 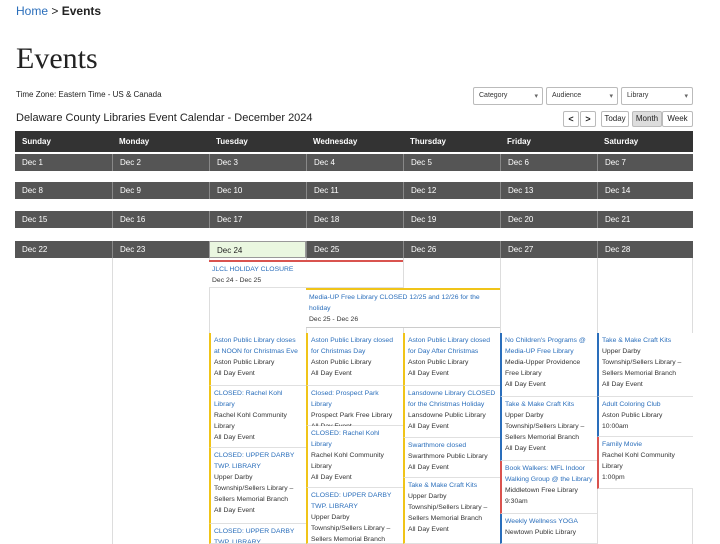 What do you see at coordinates (613, 477) in the screenshot?
I see `event-time: 1:00pm` at bounding box center [613, 477].